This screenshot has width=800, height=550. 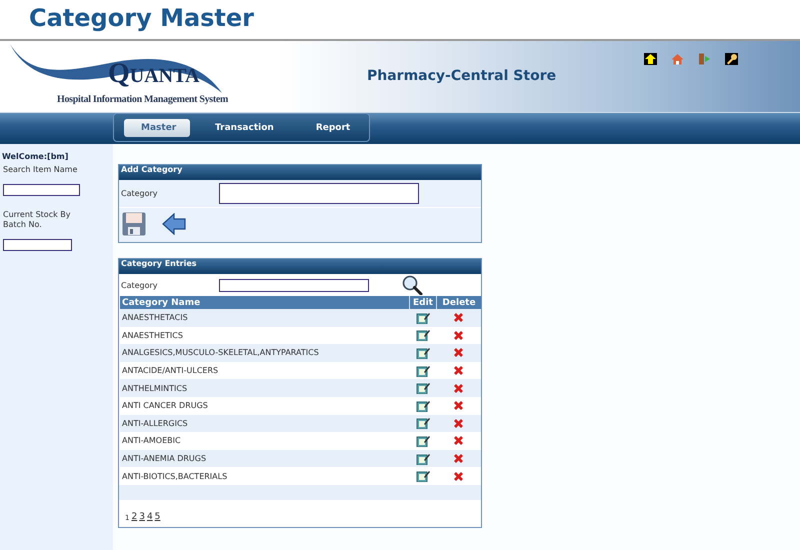 I want to click on key-icon, so click(x=731, y=59).